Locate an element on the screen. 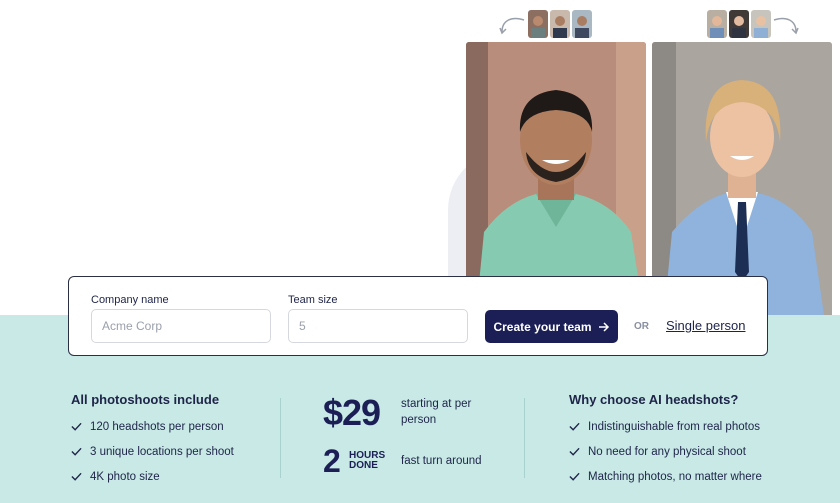 Image resolution: width=840 pixels, height=503 pixels. team-size-label: Team size is located at coordinates (313, 300).